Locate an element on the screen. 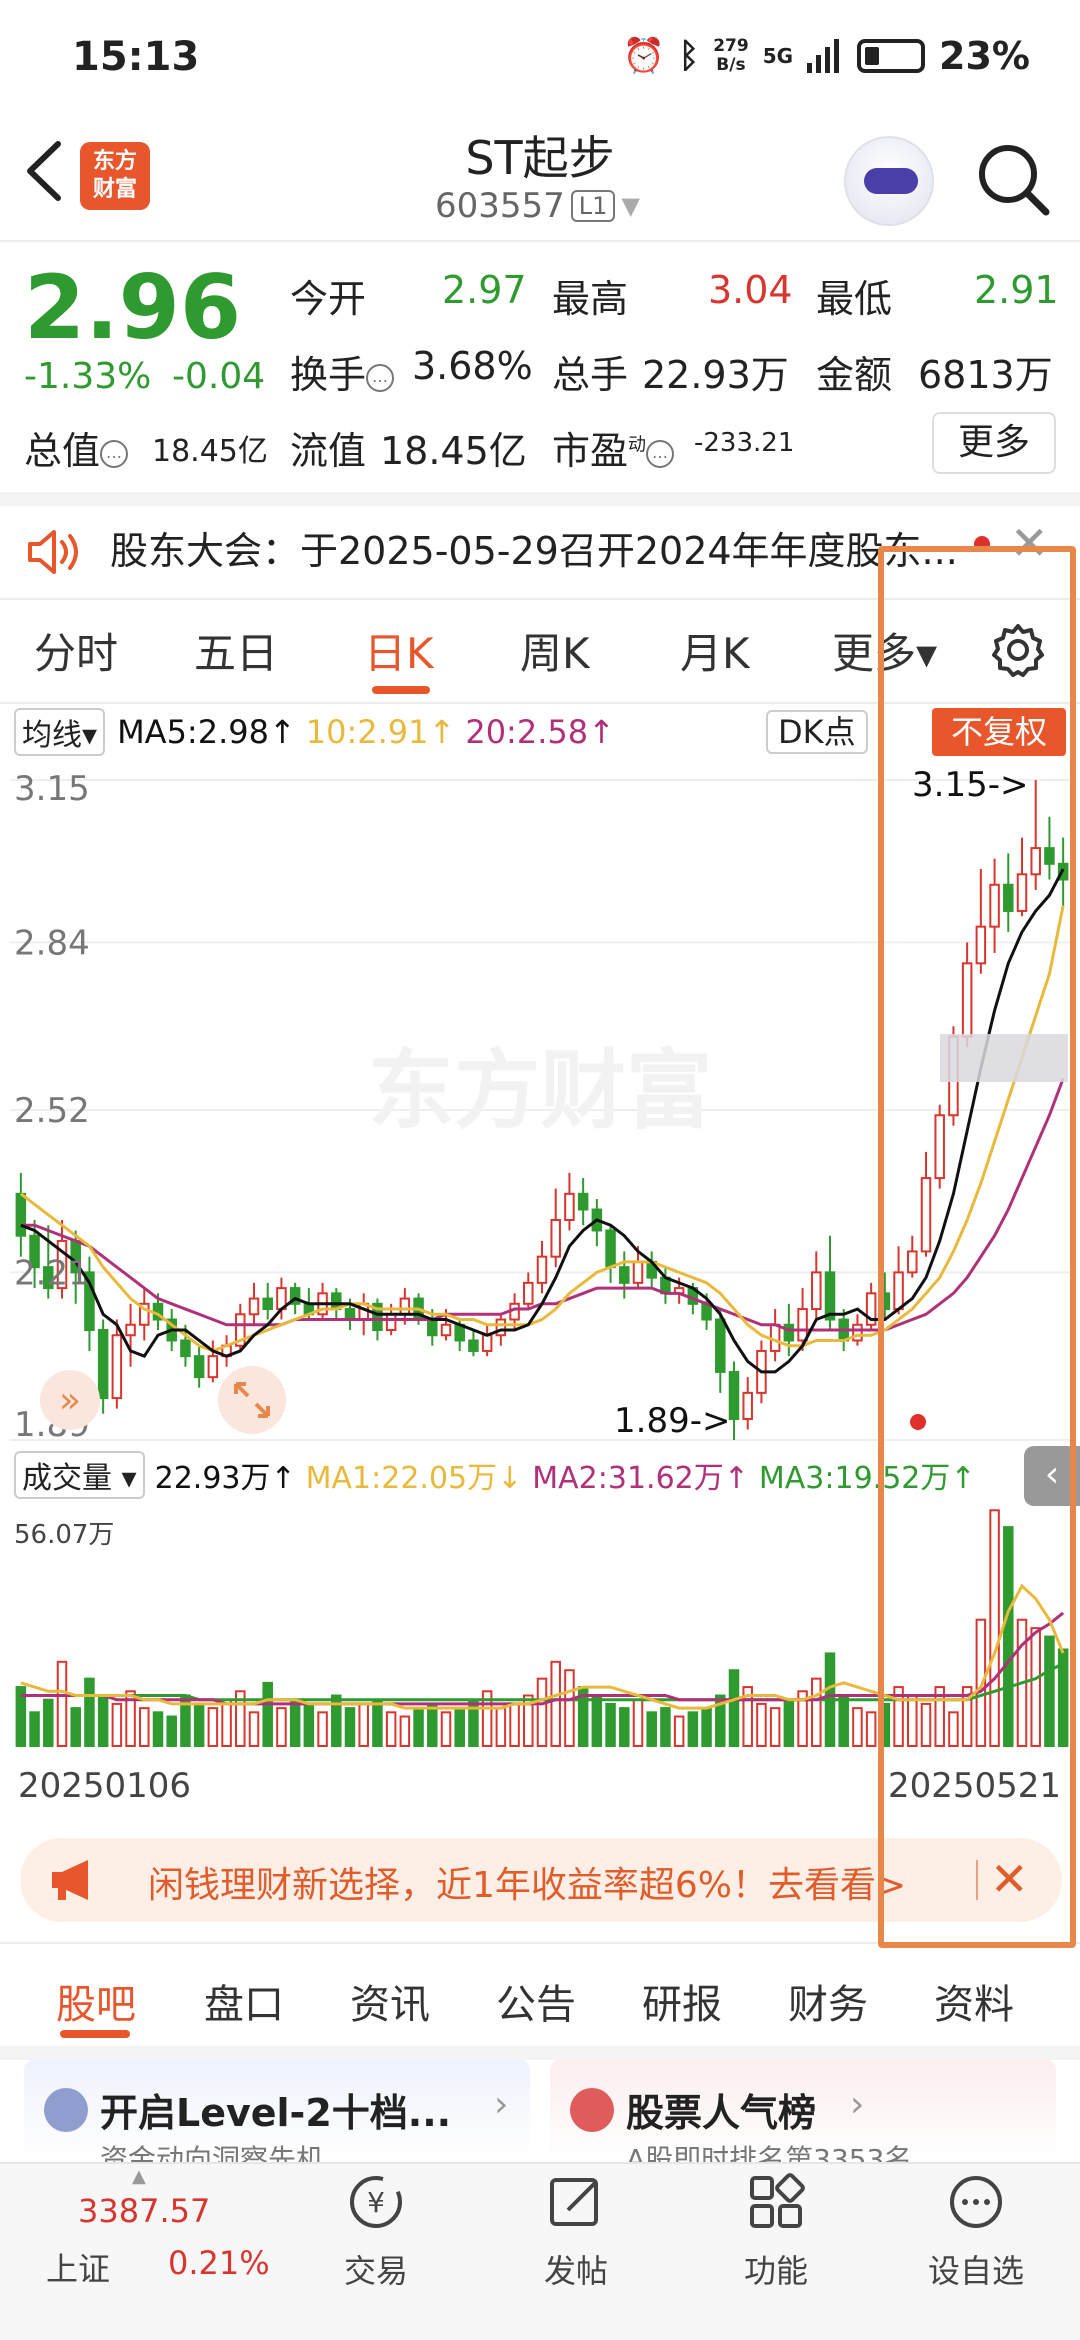 The height and width of the screenshot is (2340, 1080). tab-research: 研报 is located at coordinates (682, 2001).